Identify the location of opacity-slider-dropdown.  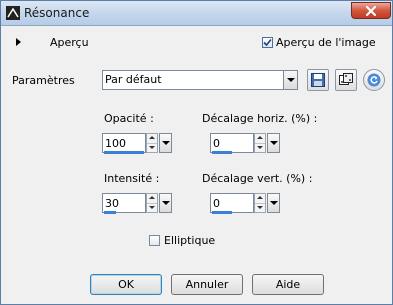
(165, 143).